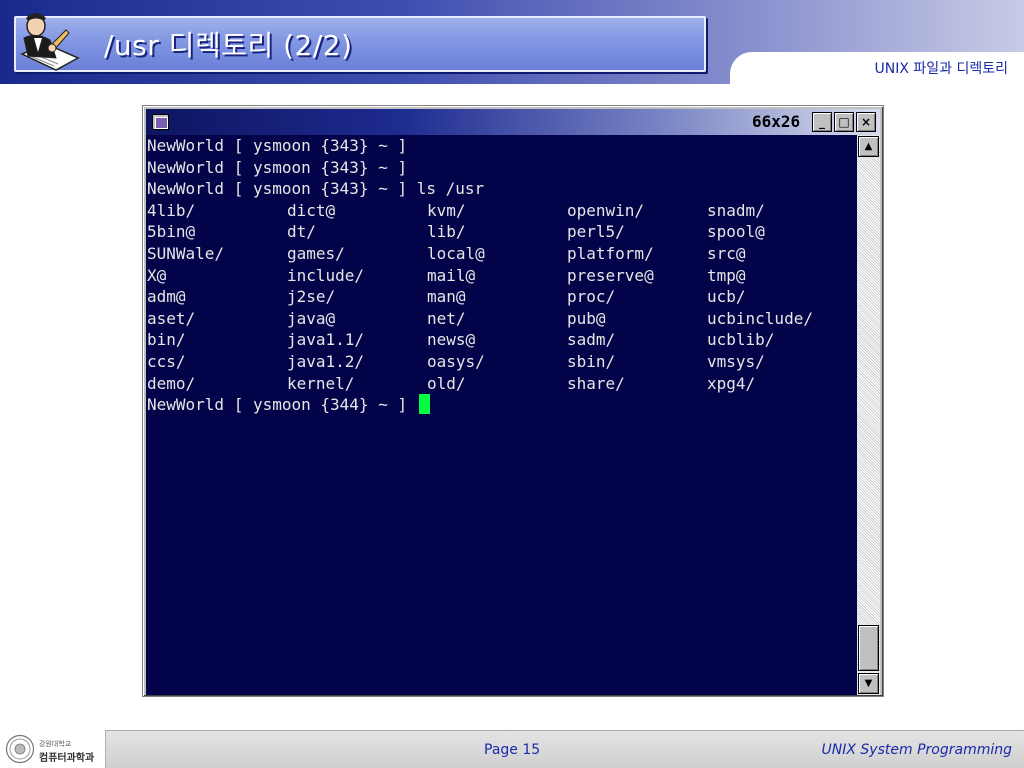  Describe the element at coordinates (868, 648) in the screenshot. I see `scroll-thumb` at that location.